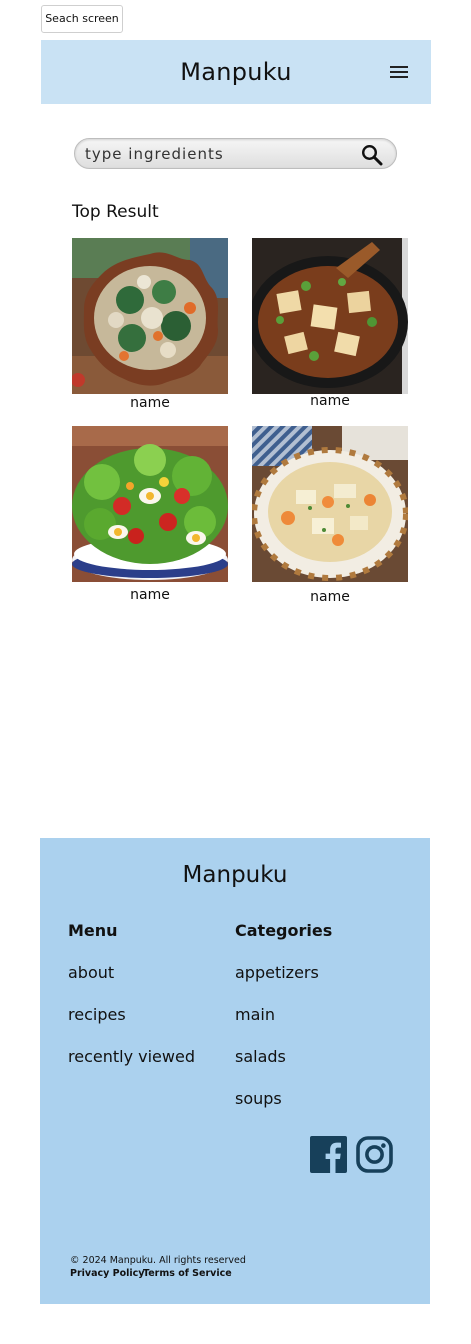  Describe the element at coordinates (187, 1273) in the screenshot. I see `terms-of-service-link: Terms of Service` at that location.